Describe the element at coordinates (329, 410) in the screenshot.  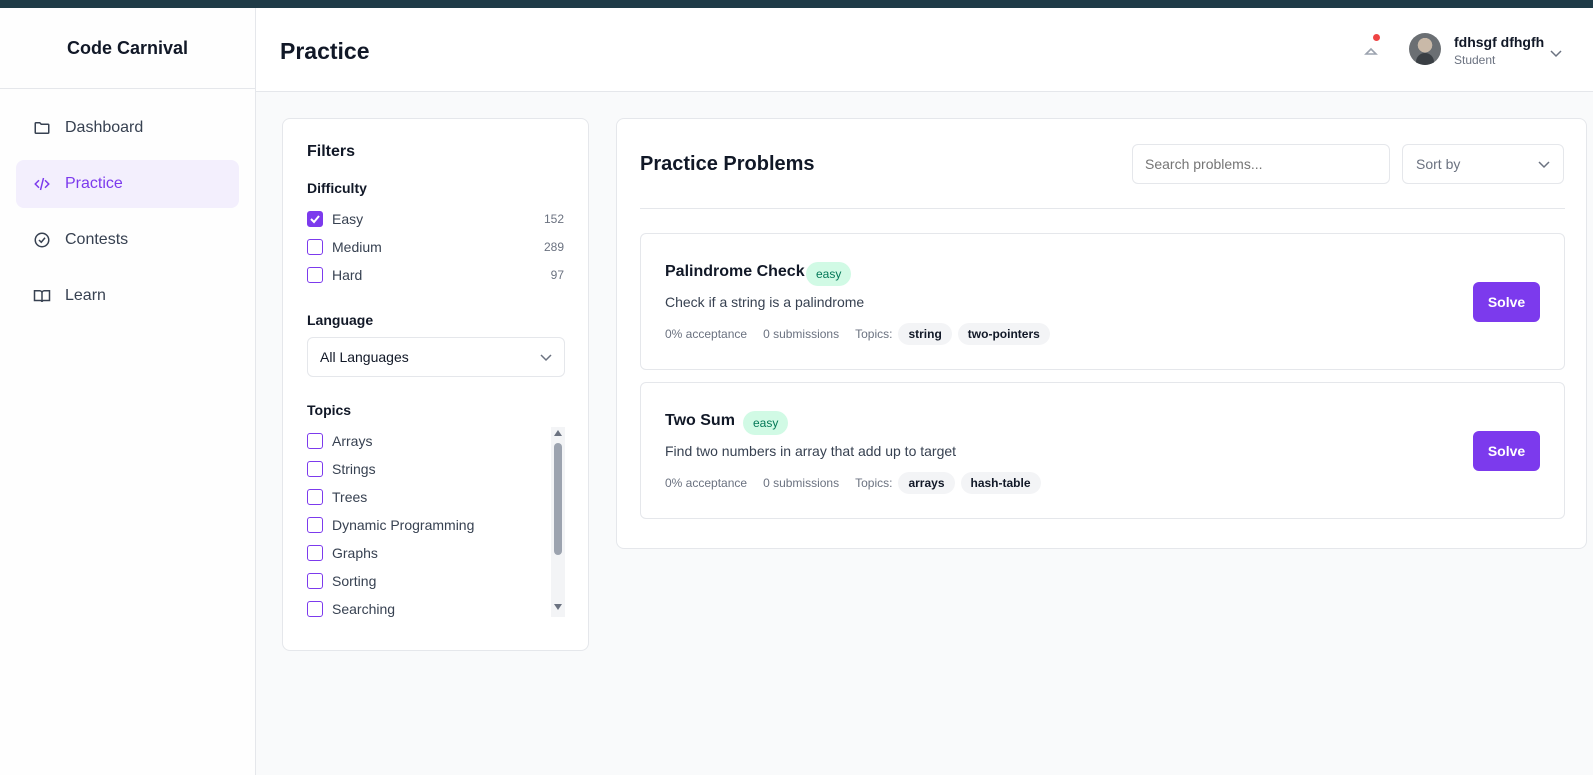
I see `topics-label: Topics` at that location.